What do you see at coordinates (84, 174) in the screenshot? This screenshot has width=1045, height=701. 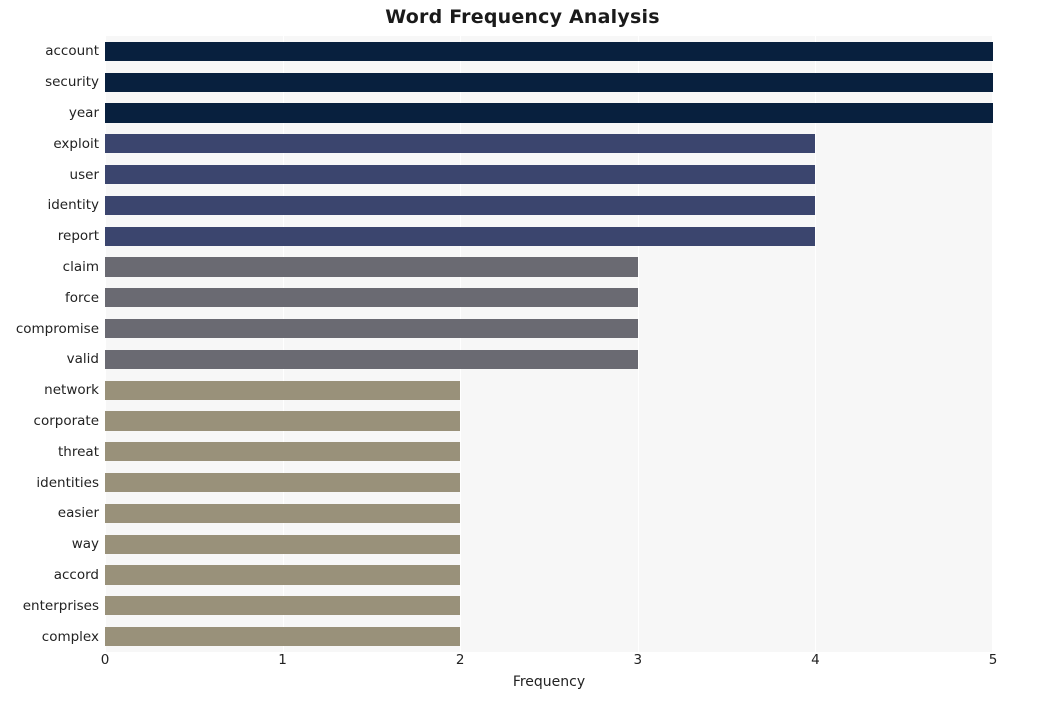 I see `y-axis-tick-label: user` at bounding box center [84, 174].